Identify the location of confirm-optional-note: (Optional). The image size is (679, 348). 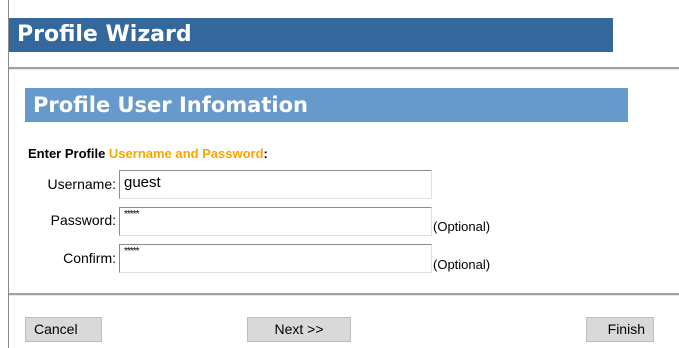
(462, 264).